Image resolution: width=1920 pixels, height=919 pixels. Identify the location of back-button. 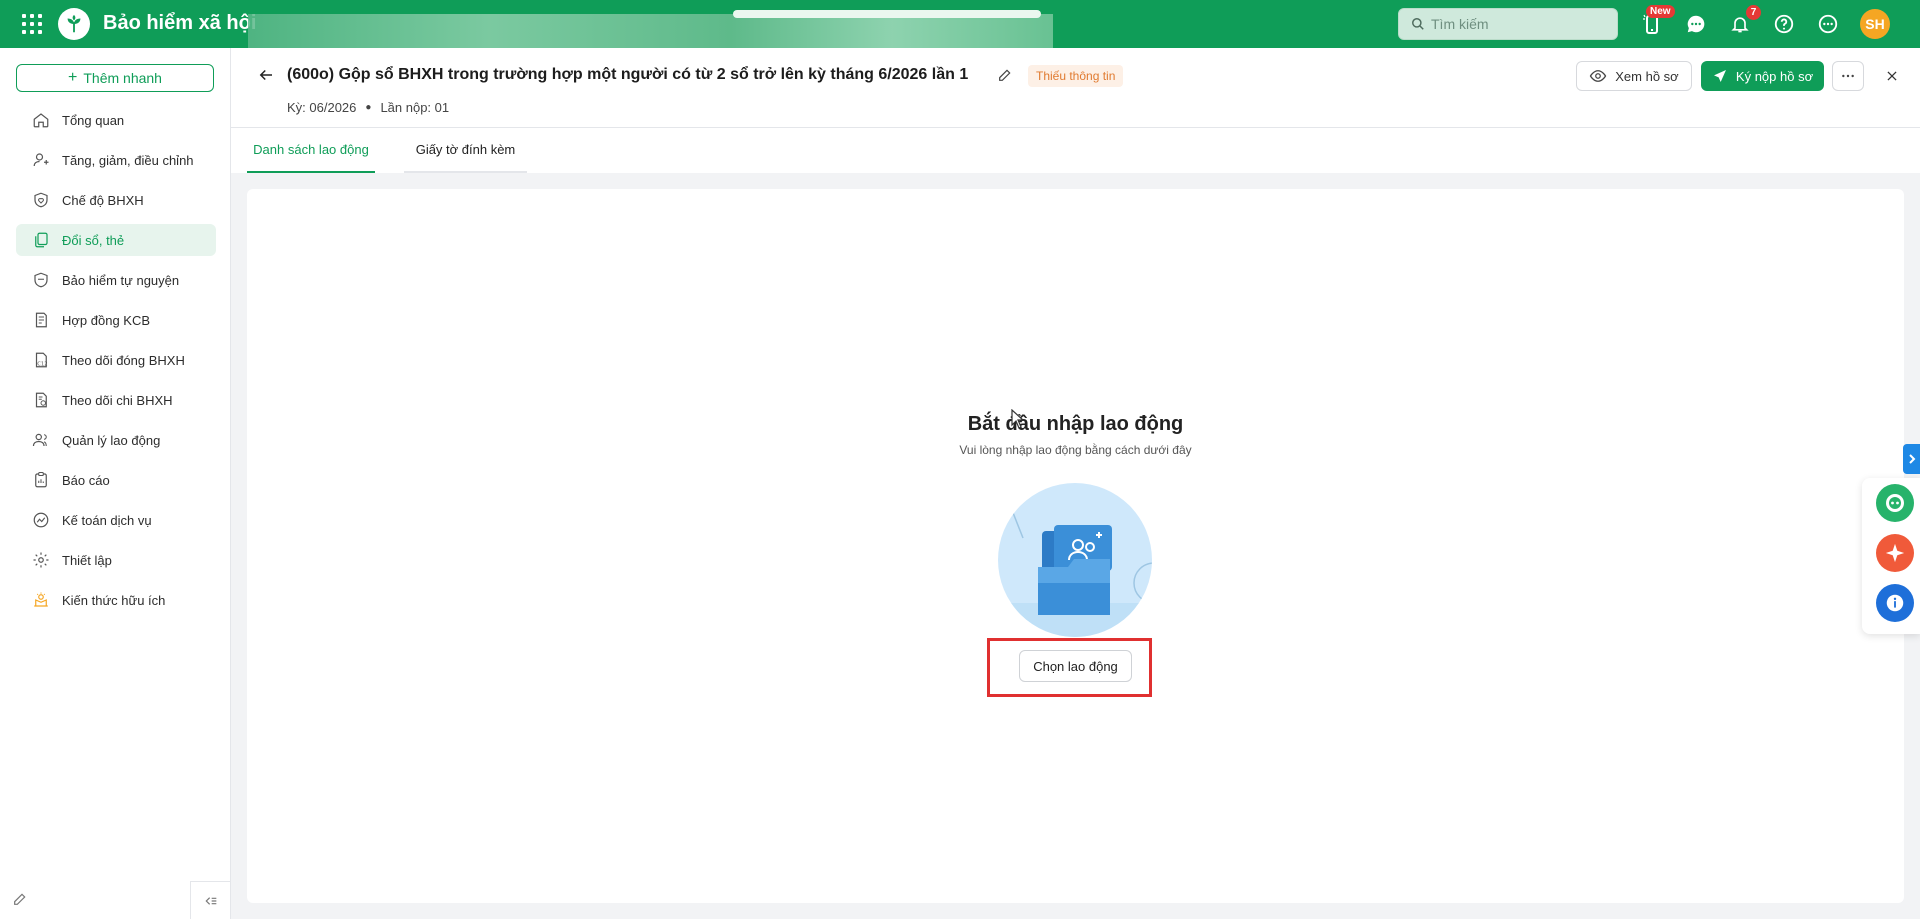
(266, 75).